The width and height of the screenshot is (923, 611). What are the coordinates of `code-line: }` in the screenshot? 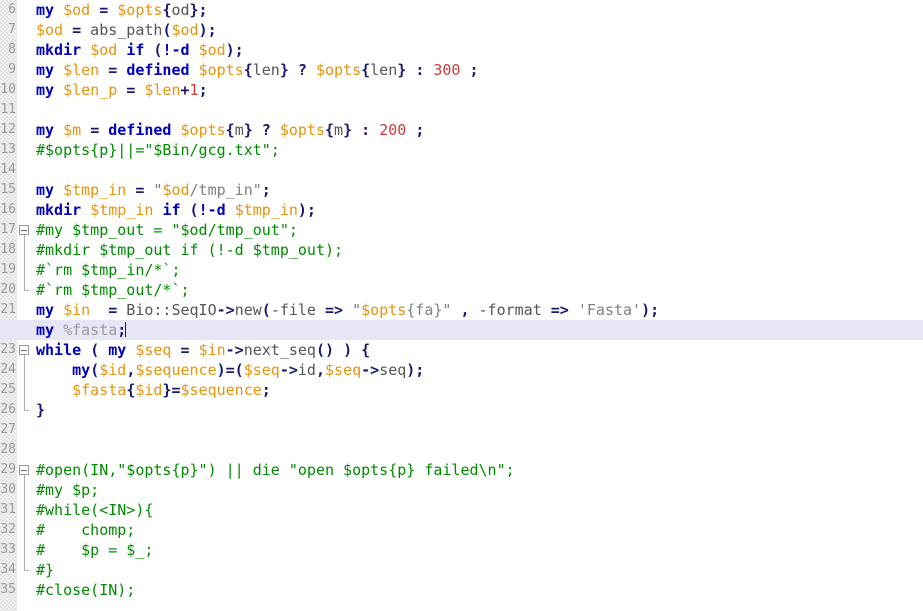 It's located at (477, 410).